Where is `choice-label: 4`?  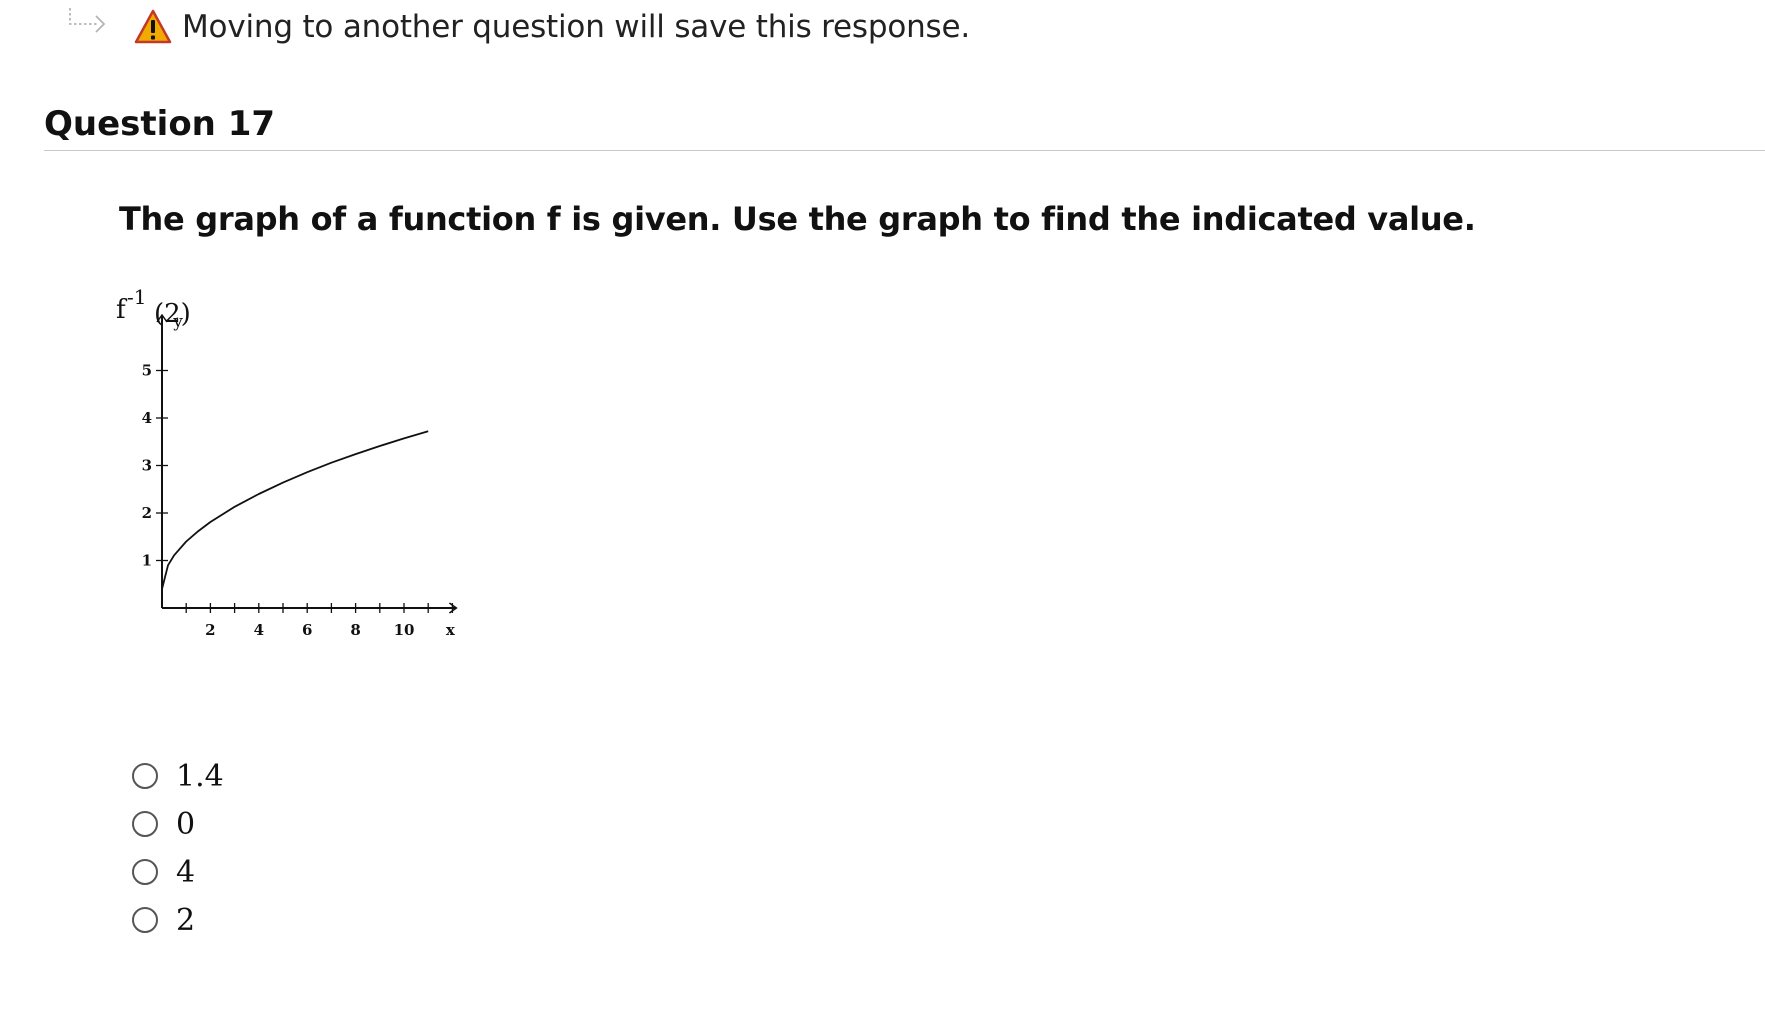
choice-label: 4 is located at coordinates (186, 872).